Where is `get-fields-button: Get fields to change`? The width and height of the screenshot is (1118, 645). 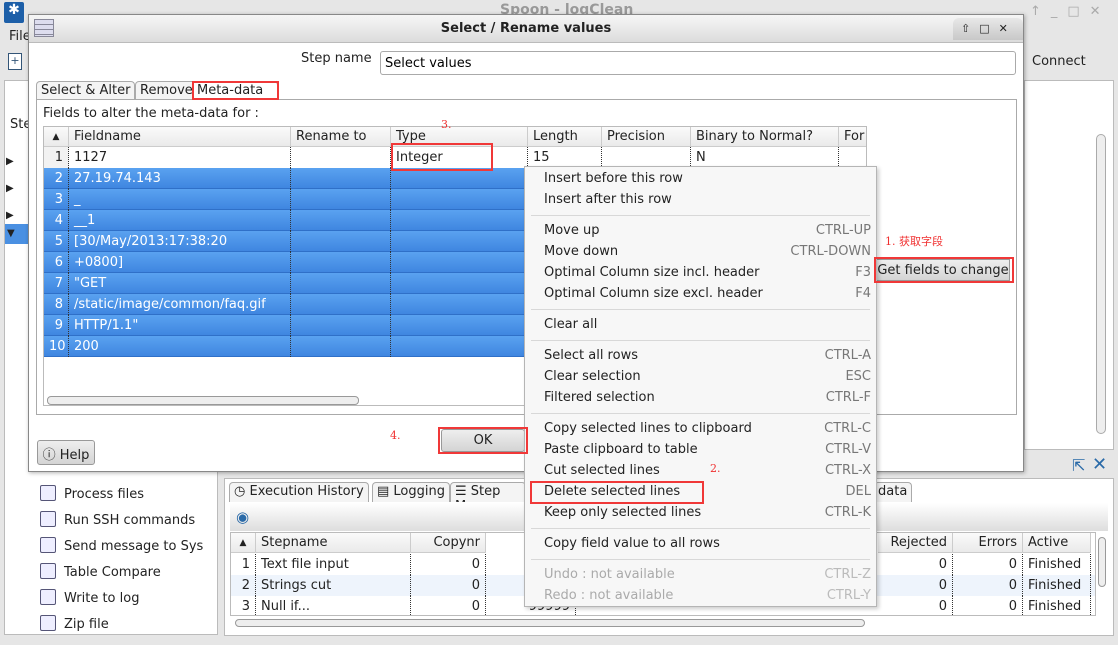
get-fields-button: Get fields to change is located at coordinates (943, 270).